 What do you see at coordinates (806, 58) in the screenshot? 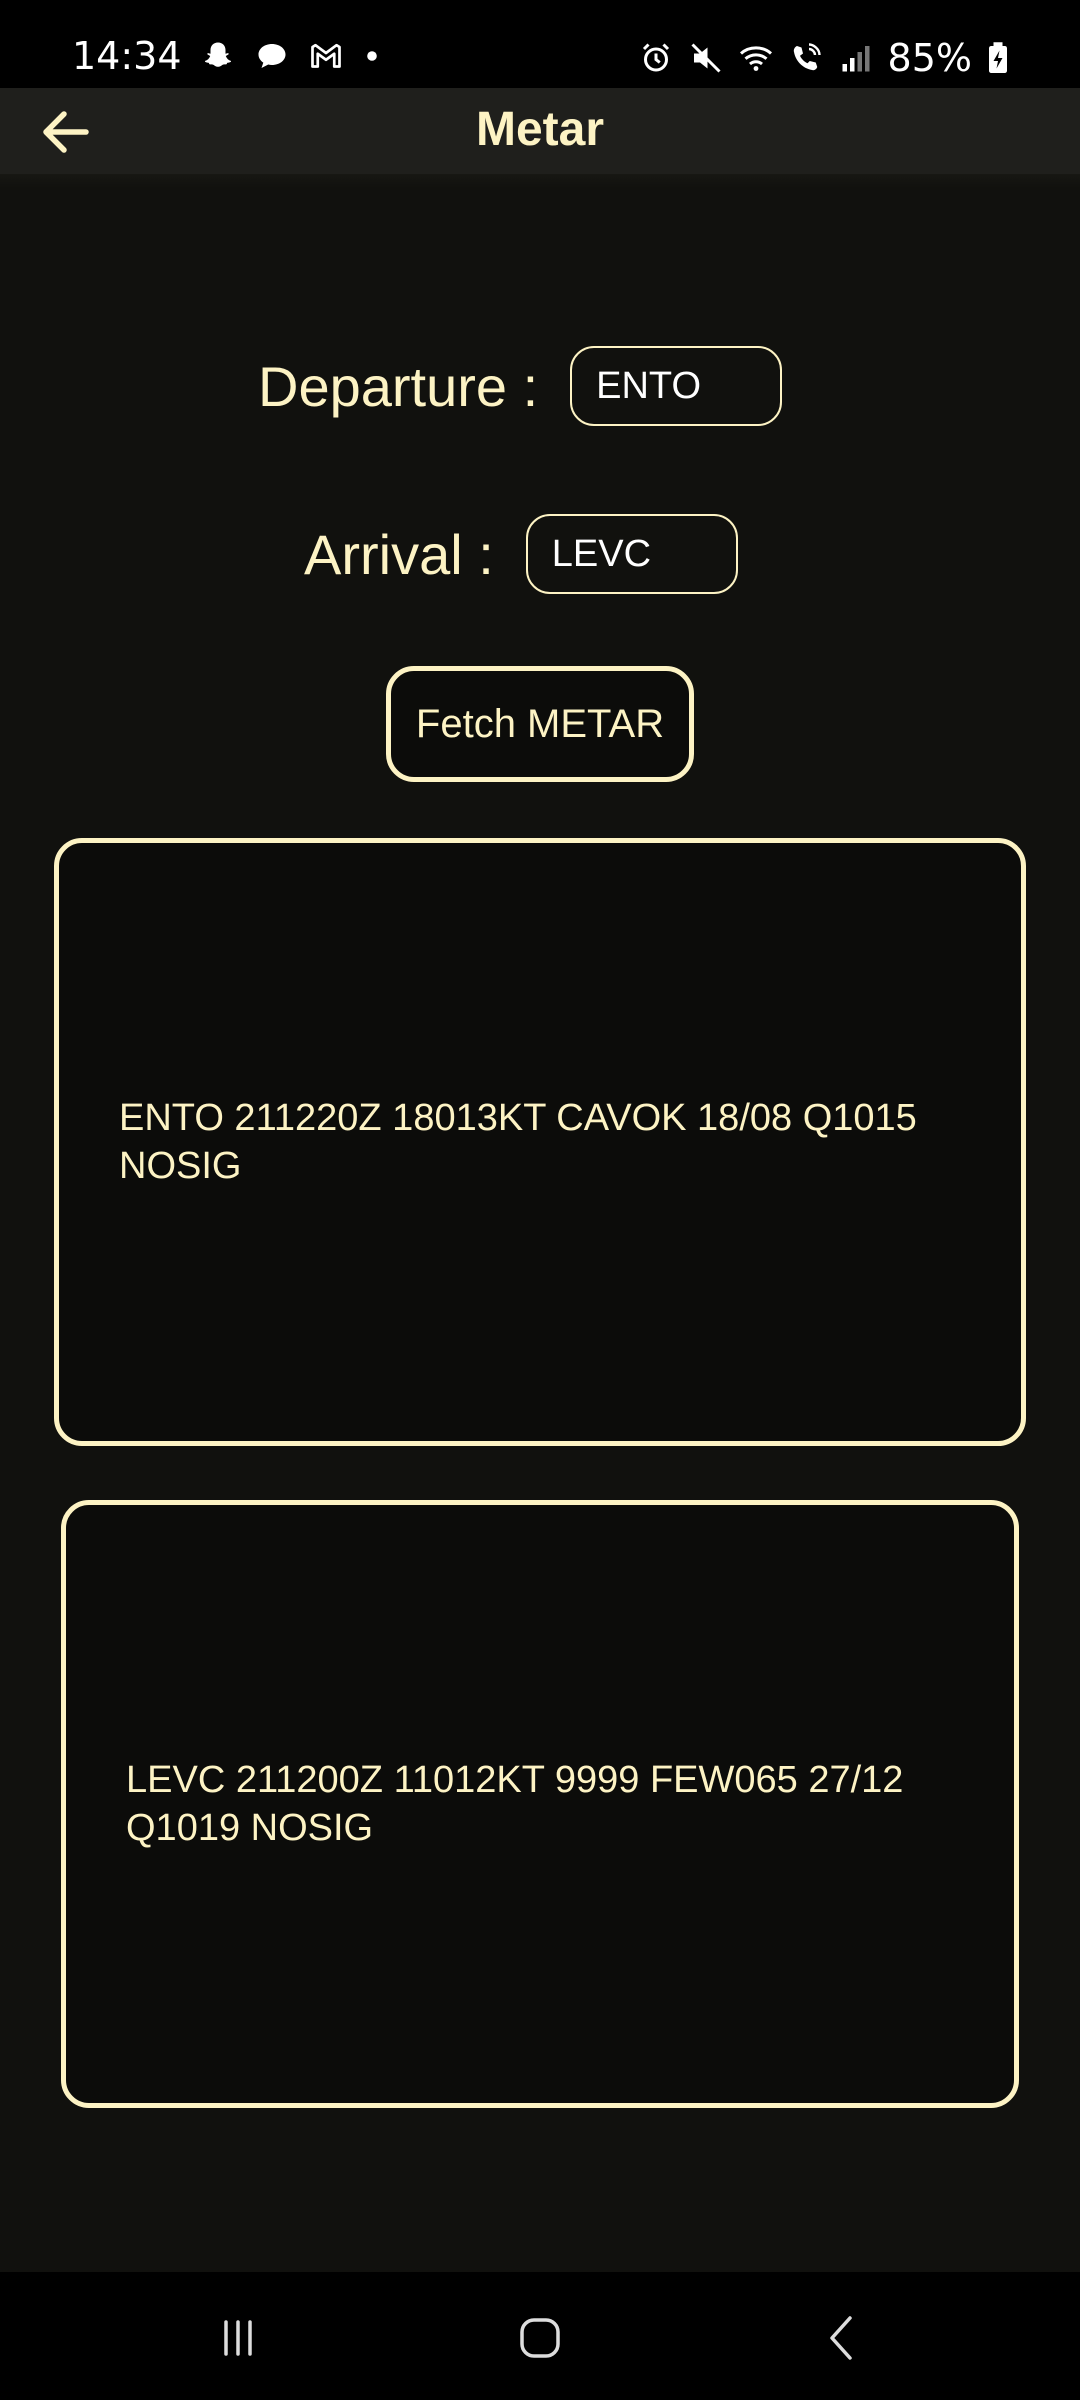
I see `wifi-calling-icon` at bounding box center [806, 58].